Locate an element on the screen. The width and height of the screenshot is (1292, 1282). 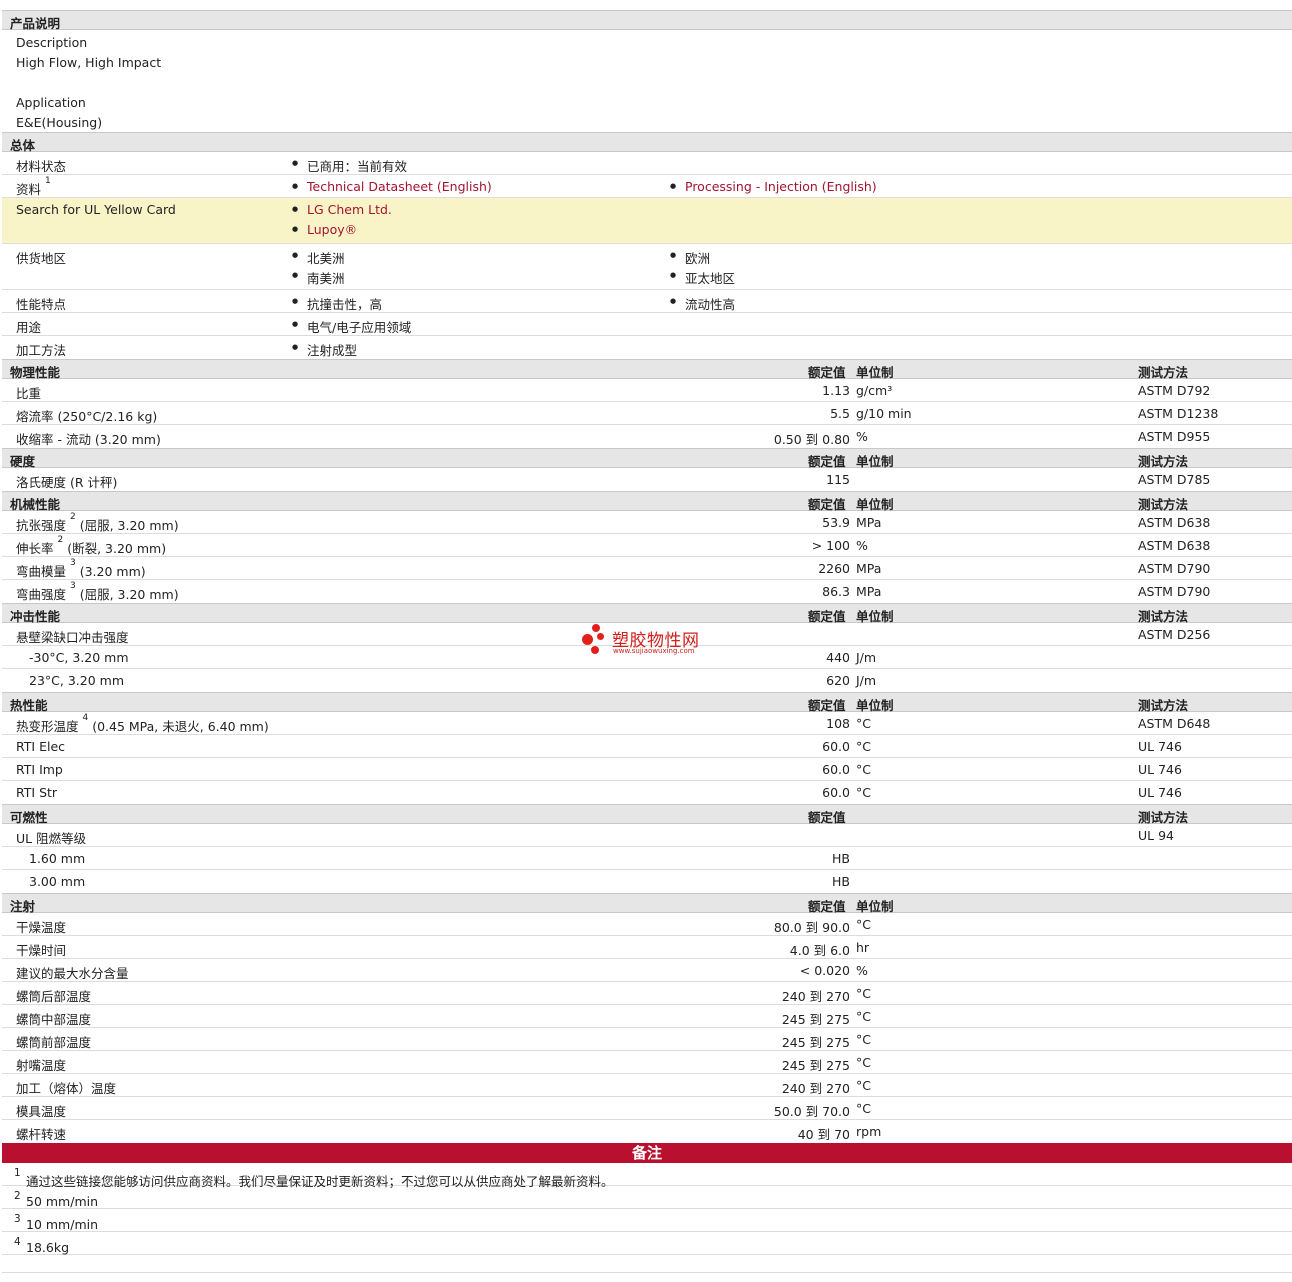
property-value: 2260 is located at coordinates (834, 568).